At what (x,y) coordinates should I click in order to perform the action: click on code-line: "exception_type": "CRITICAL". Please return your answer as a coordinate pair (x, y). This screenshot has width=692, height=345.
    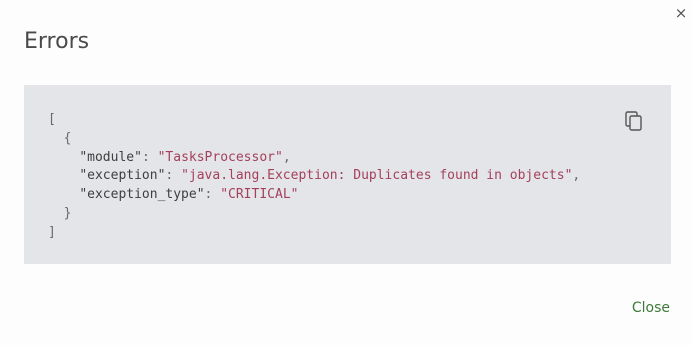
    Looking at the image, I should click on (189, 195).